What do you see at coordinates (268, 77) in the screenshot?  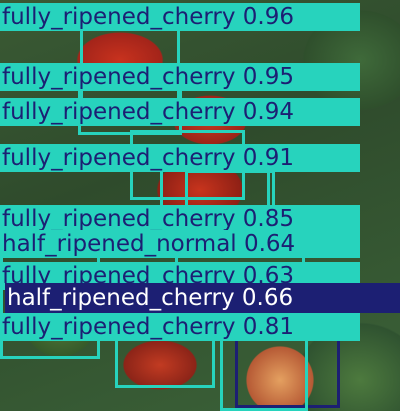 I see `detection-score: 0.95` at bounding box center [268, 77].